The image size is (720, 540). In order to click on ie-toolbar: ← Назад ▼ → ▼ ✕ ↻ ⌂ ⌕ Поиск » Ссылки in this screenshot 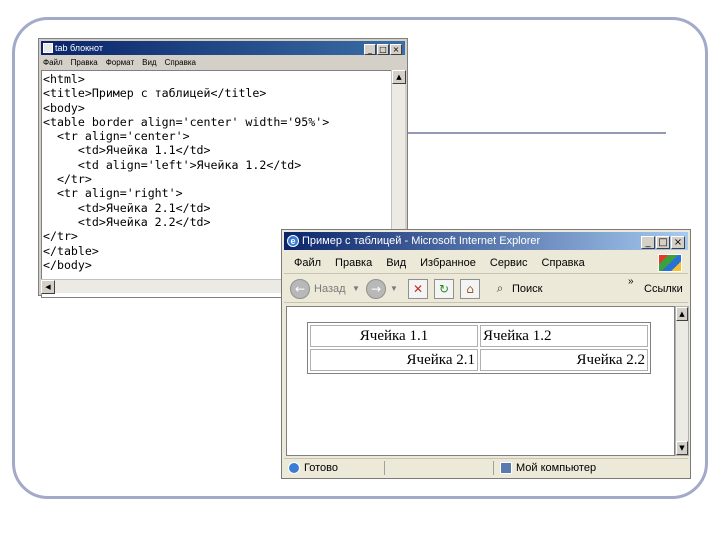, I will do `click(486, 289)`.